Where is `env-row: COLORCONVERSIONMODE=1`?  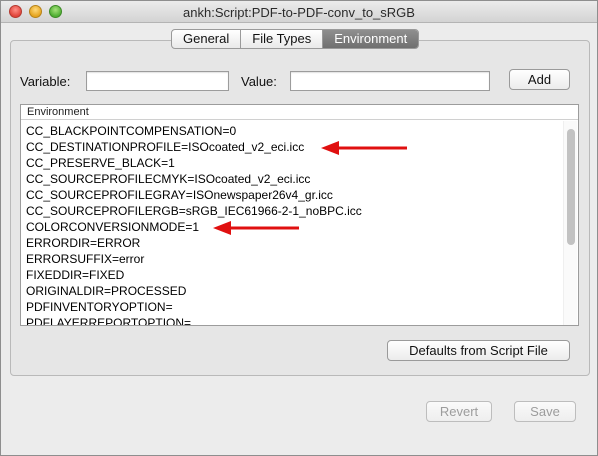
env-row: COLORCONVERSIONMODE=1 is located at coordinates (194, 227).